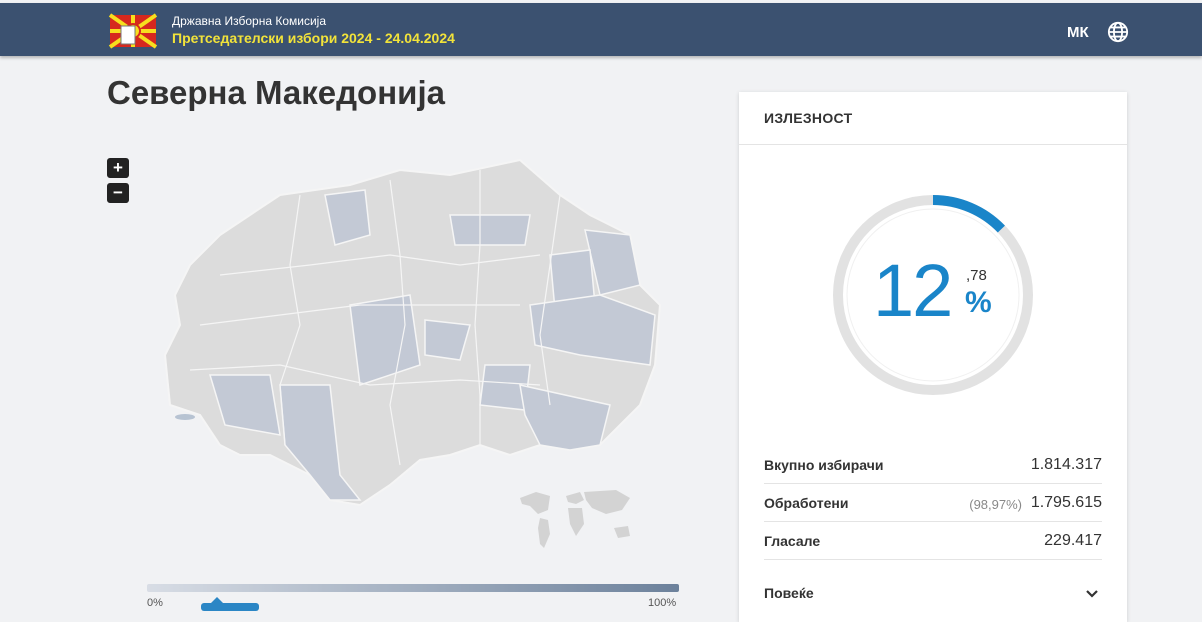  What do you see at coordinates (824, 465) in the screenshot?
I see `stat-label: Вкупно избирачи` at bounding box center [824, 465].